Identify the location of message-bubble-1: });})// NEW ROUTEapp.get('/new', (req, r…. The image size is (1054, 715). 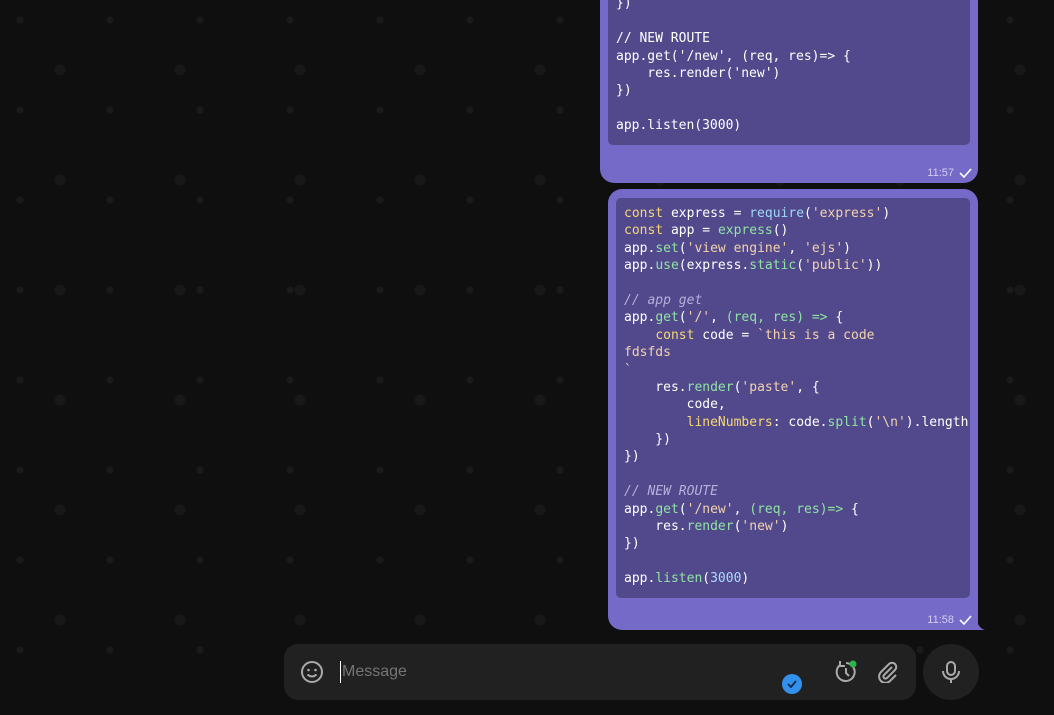
(789, 91).